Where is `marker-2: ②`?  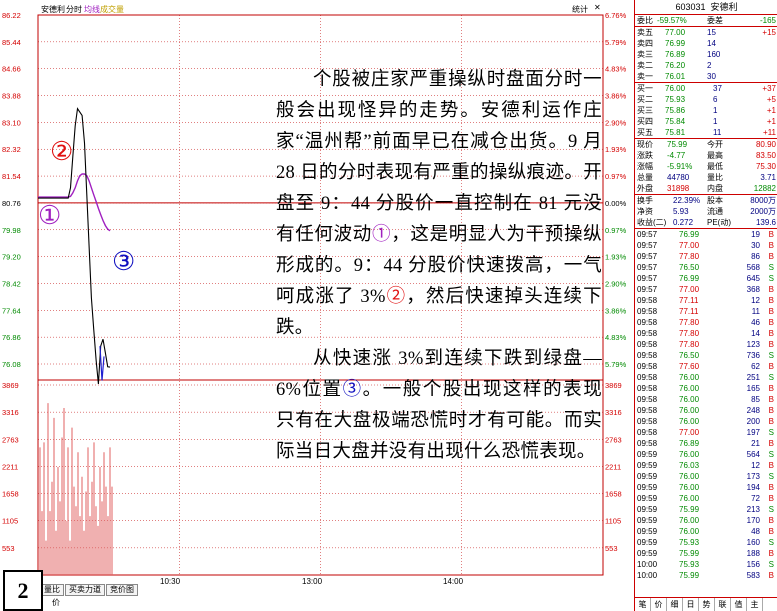
marker-2: ② is located at coordinates (62, 151).